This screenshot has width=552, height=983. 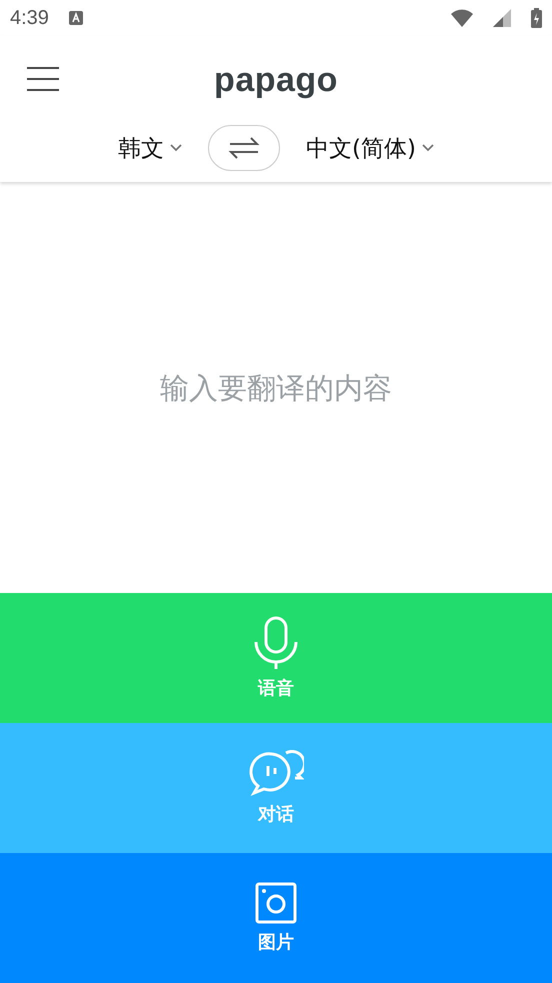 What do you see at coordinates (536, 18) in the screenshot?
I see `battery-icon` at bounding box center [536, 18].